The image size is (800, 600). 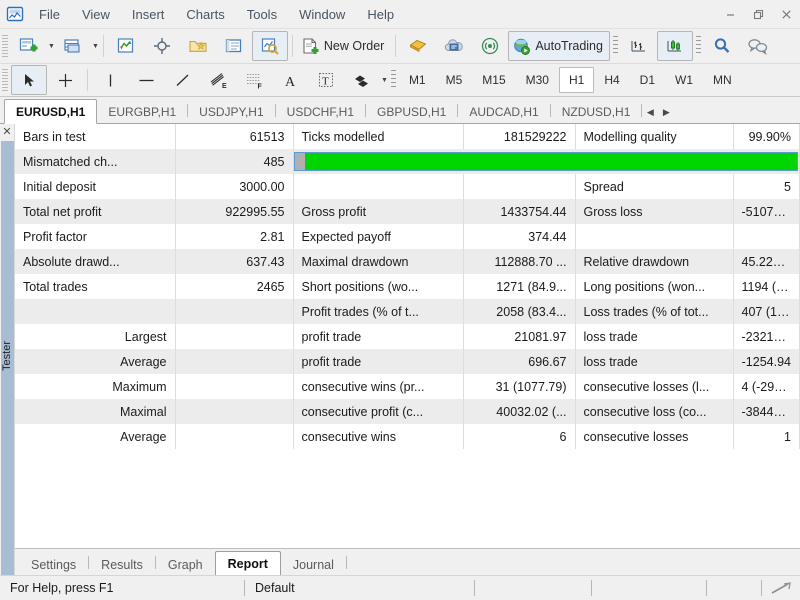 I want to click on new-chart-dropdown-icon: ▼, so click(x=51, y=46).